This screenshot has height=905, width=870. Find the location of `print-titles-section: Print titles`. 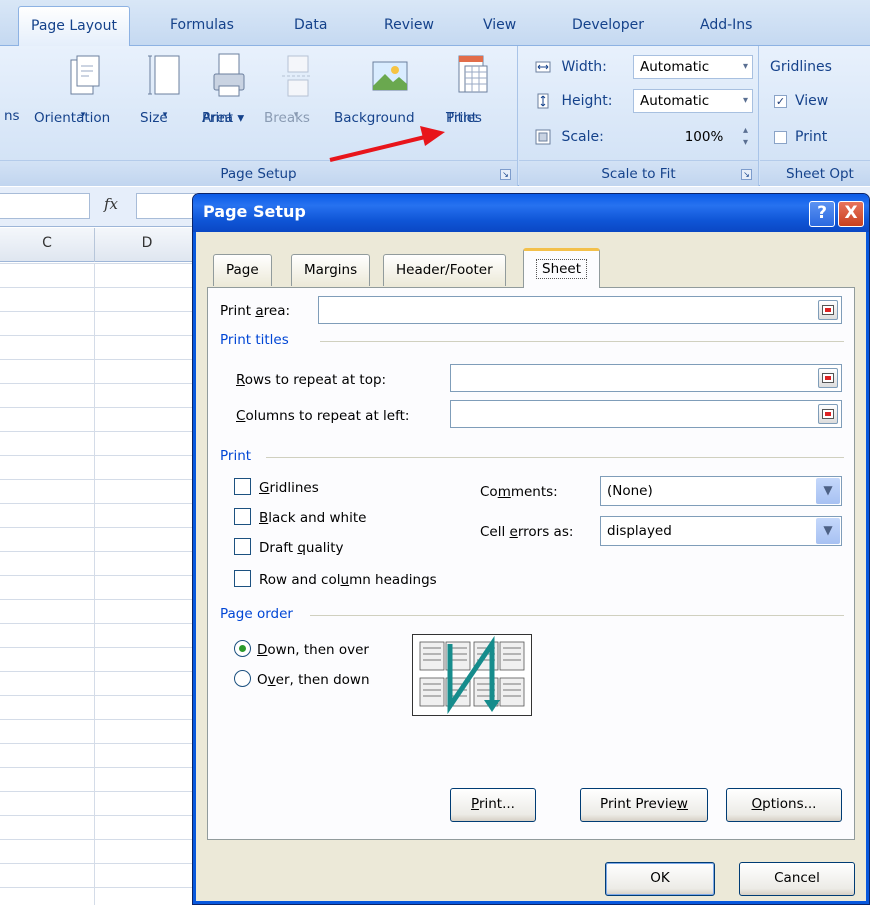

print-titles-section: Print titles is located at coordinates (532, 341).